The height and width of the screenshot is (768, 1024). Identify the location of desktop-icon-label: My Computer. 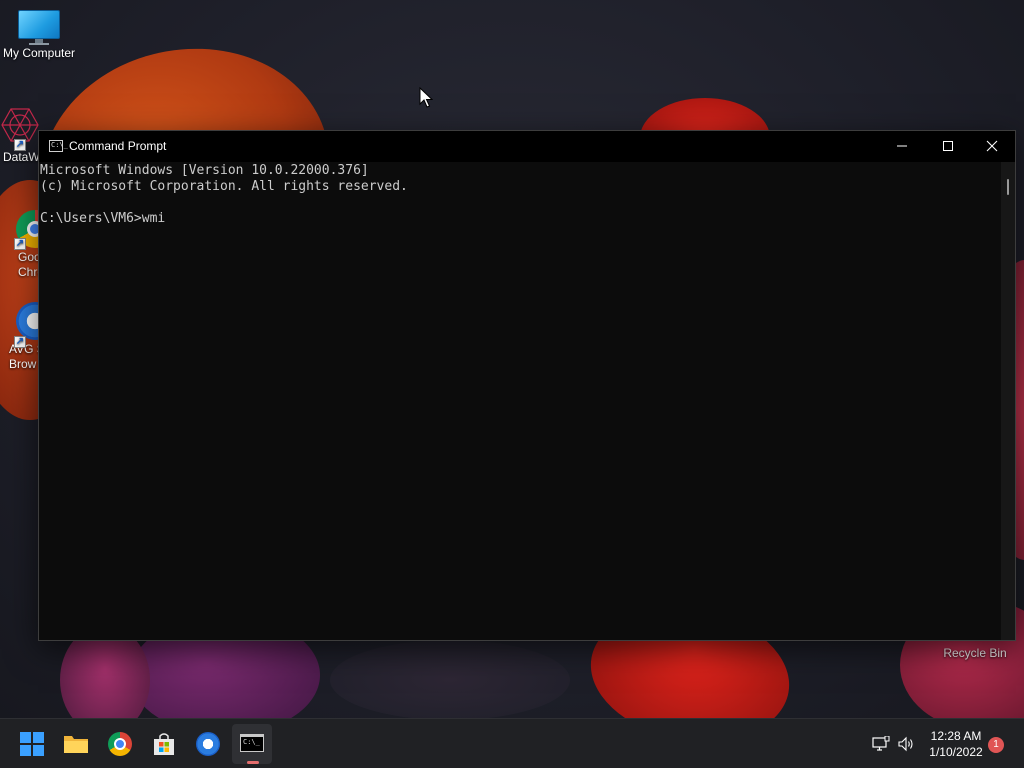
(39, 53).